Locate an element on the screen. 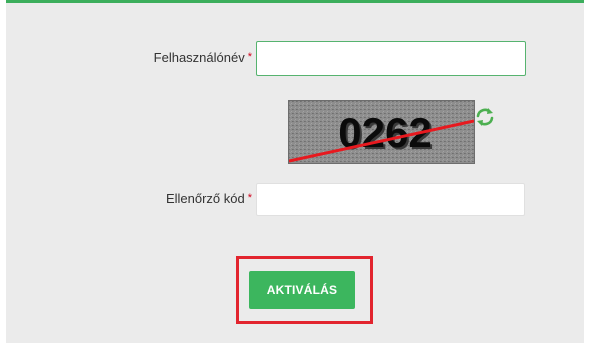  verification-code-input is located at coordinates (390, 199).